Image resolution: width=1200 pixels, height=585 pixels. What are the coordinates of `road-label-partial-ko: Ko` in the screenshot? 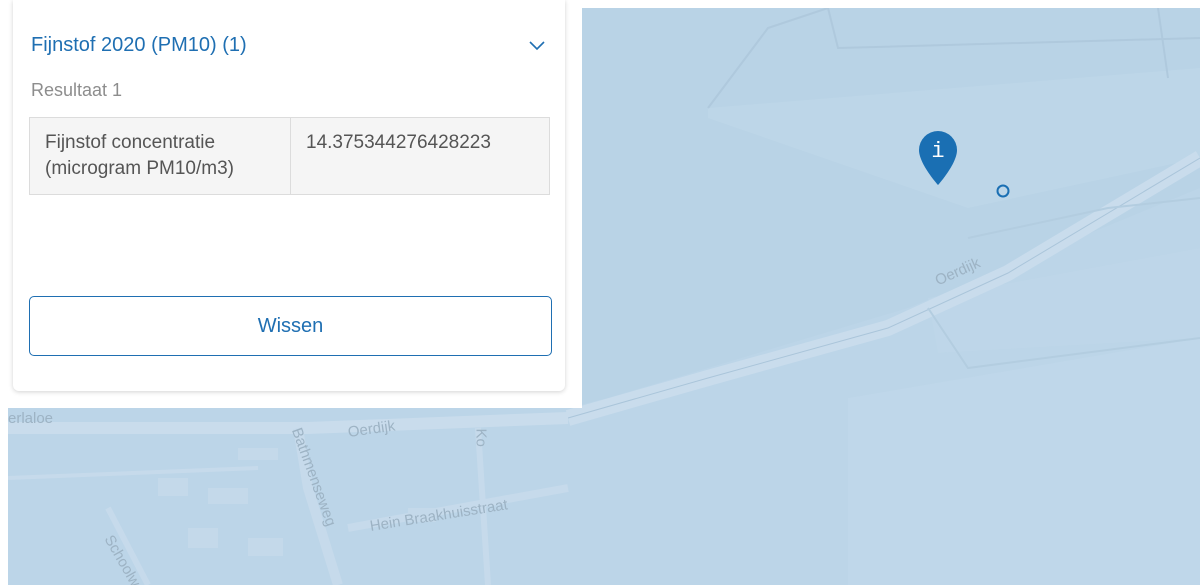 It's located at (481, 437).